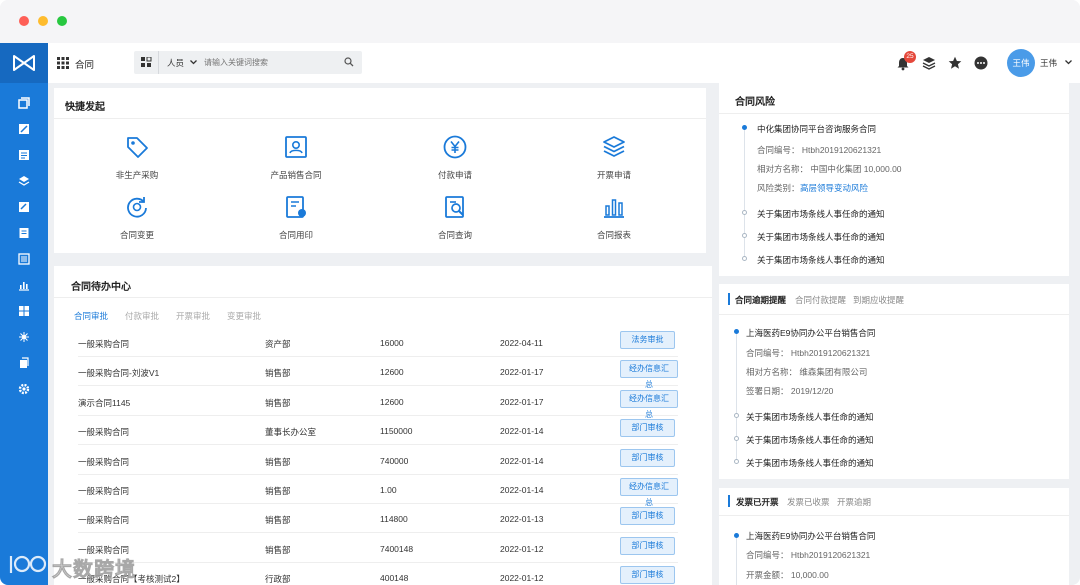 Image resolution: width=1080 pixels, height=585 pixels. Describe the element at coordinates (810, 536) in the screenshot. I see `invoice-item-title: 上海医药E9协同办公平台销售合同` at that location.